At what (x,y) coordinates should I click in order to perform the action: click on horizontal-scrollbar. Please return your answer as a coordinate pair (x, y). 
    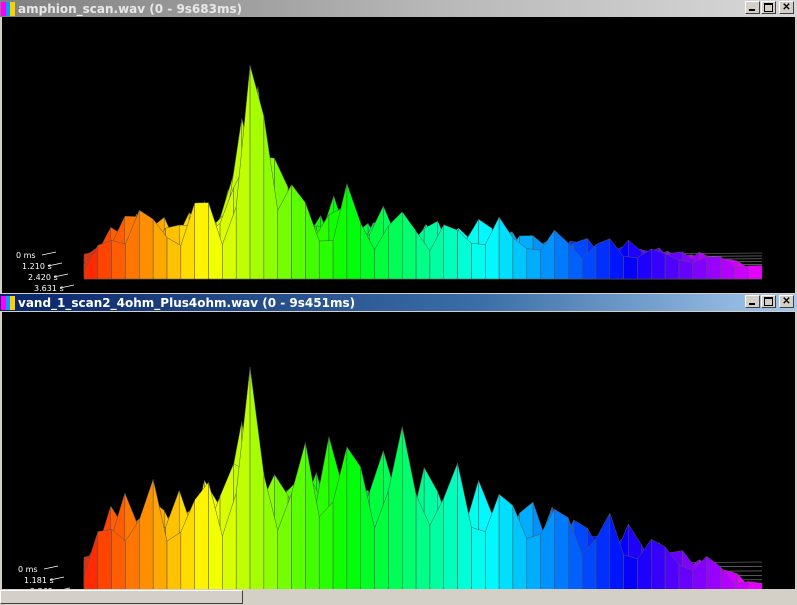
    Looking at the image, I should click on (398, 597).